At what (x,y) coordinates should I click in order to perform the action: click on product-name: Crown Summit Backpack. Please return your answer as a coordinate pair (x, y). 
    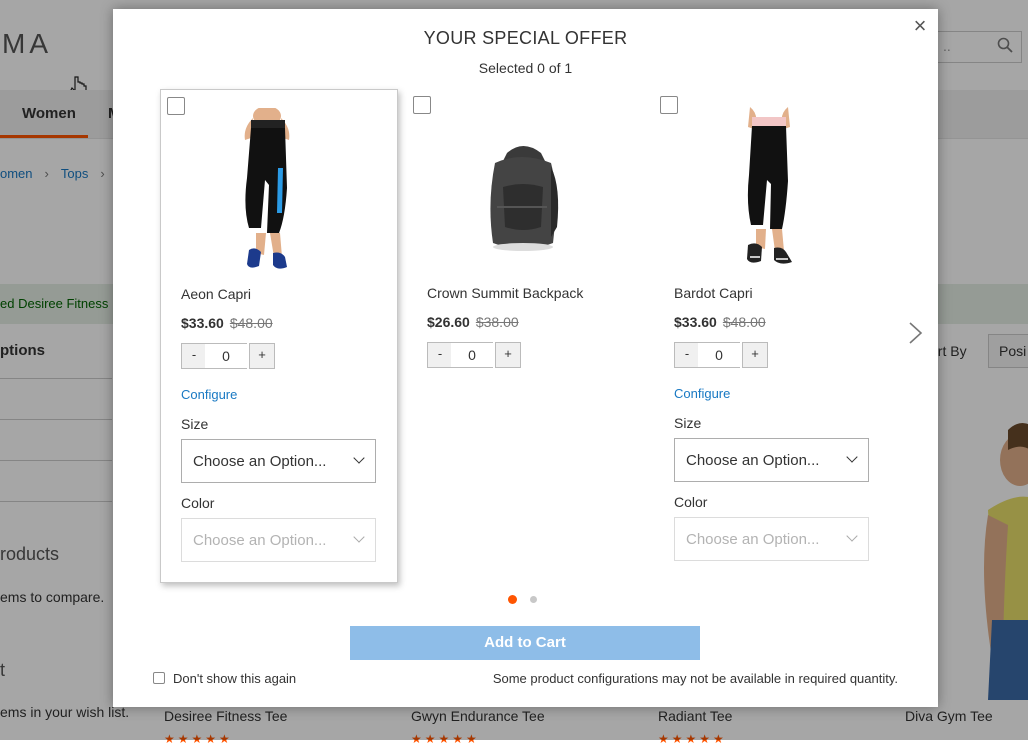
    Looking at the image, I should click on (505, 293).